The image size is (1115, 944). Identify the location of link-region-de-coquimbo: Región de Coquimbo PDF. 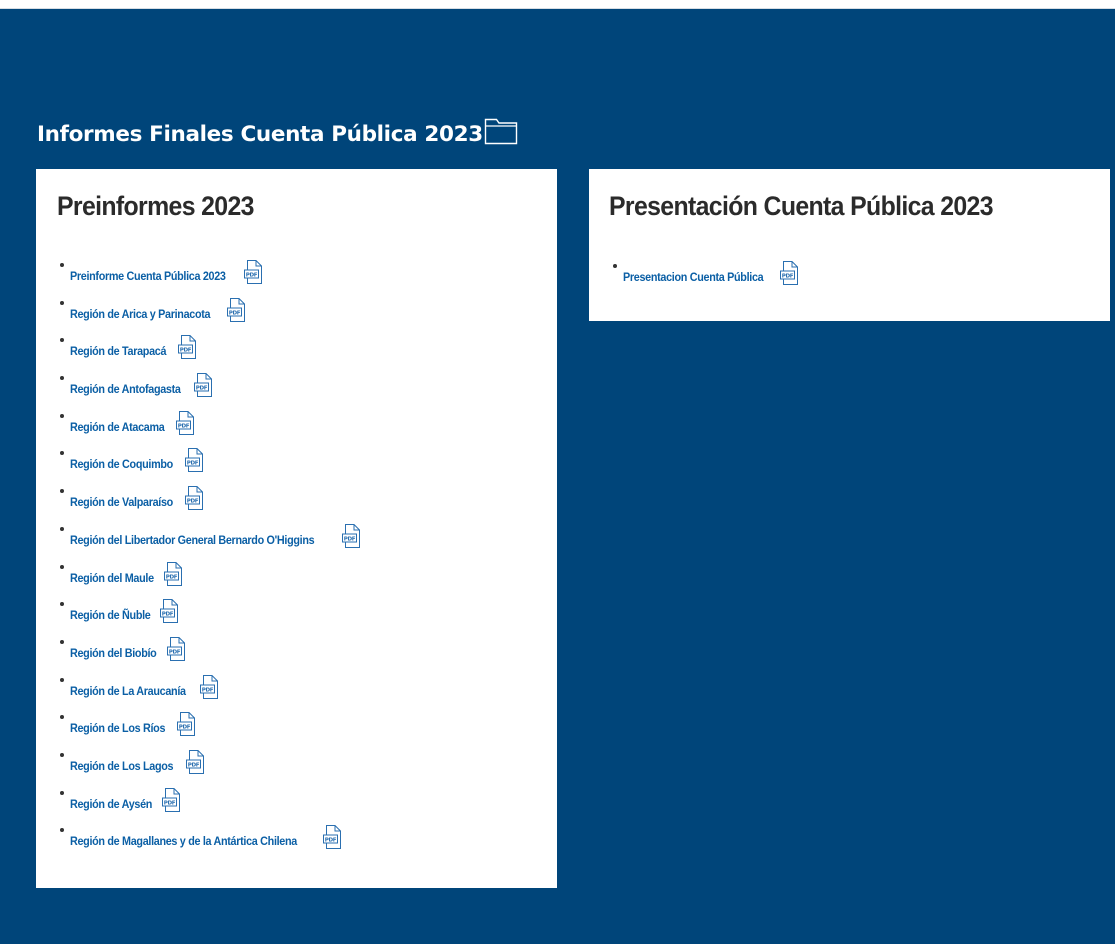
(137, 459).